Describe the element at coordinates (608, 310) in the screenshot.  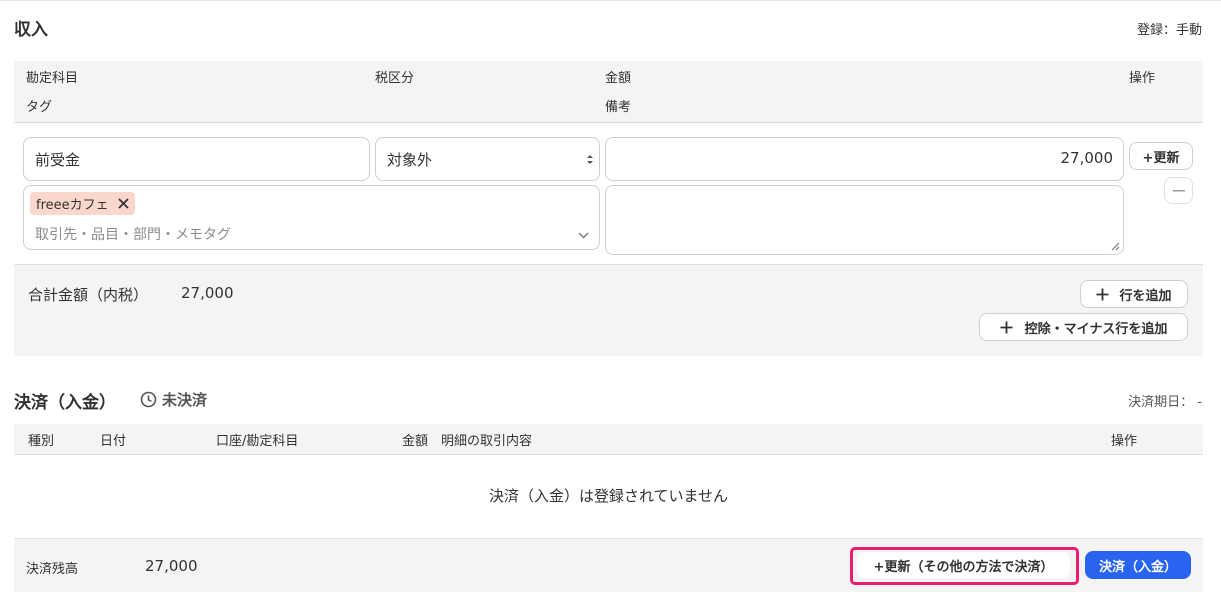
I see `total-band: 合計金額（内税） 27,000` at that location.